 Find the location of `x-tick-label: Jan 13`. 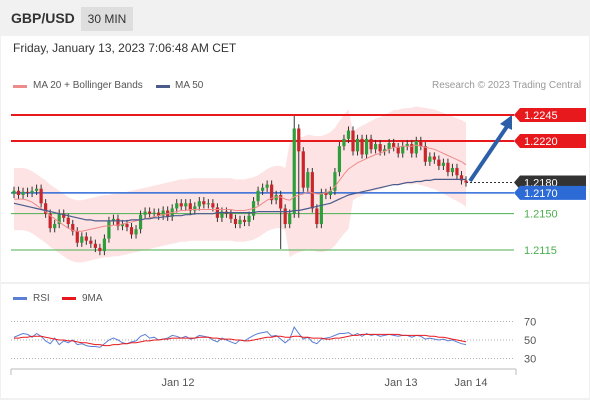

x-tick-label: Jan 13 is located at coordinates (400, 383).